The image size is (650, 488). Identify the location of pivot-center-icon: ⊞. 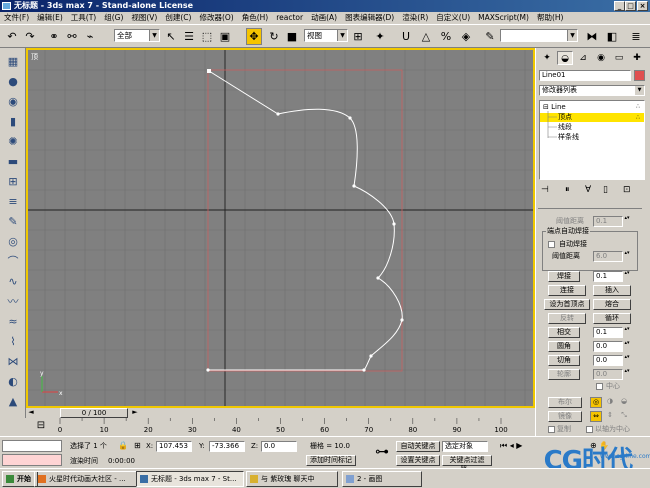
(358, 36).